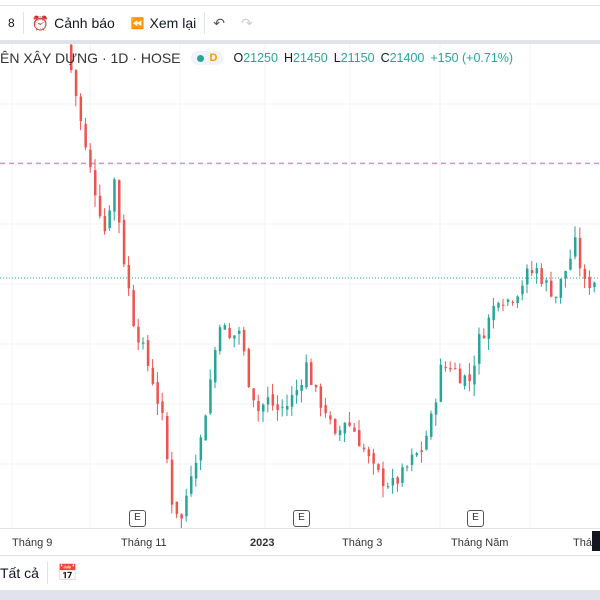 The image size is (600, 600). Describe the element at coordinates (288, 58) in the screenshot. I see `high-key: H` at that location.